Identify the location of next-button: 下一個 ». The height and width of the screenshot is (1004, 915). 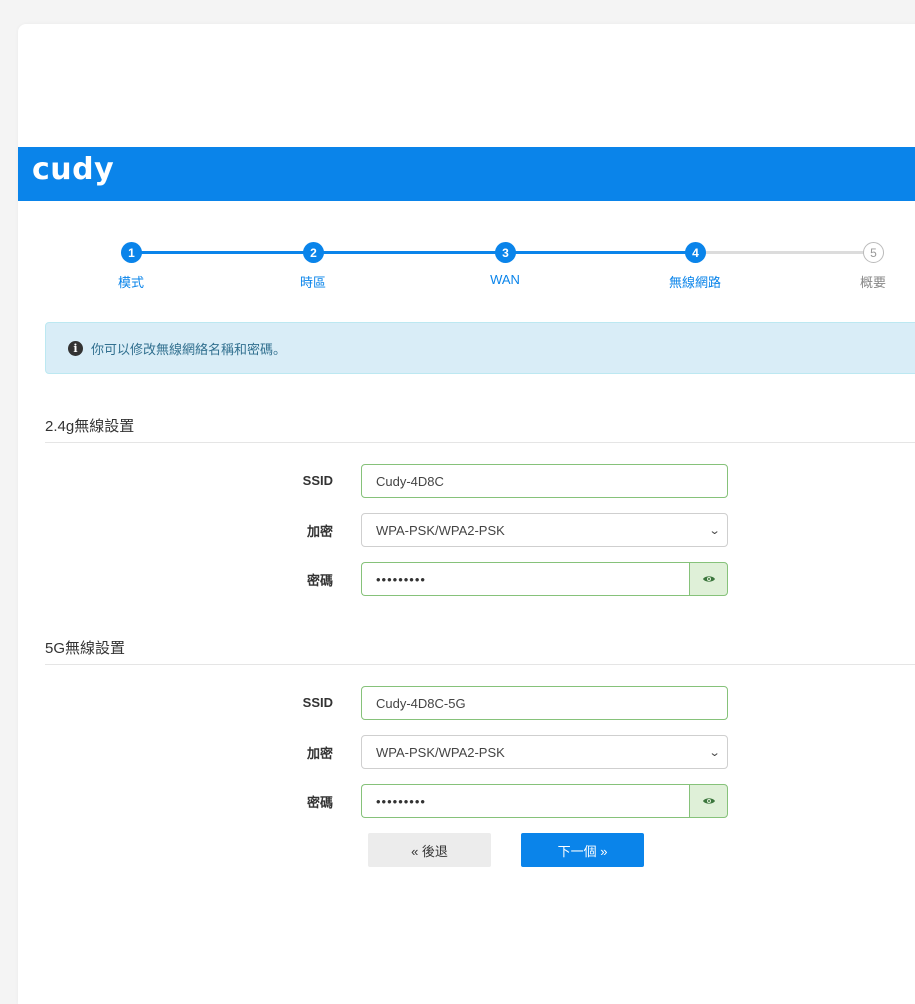
(582, 850).